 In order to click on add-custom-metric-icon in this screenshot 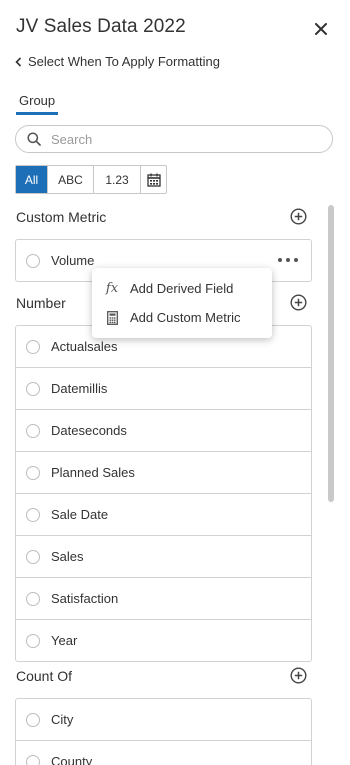, I will do `click(298, 216)`.